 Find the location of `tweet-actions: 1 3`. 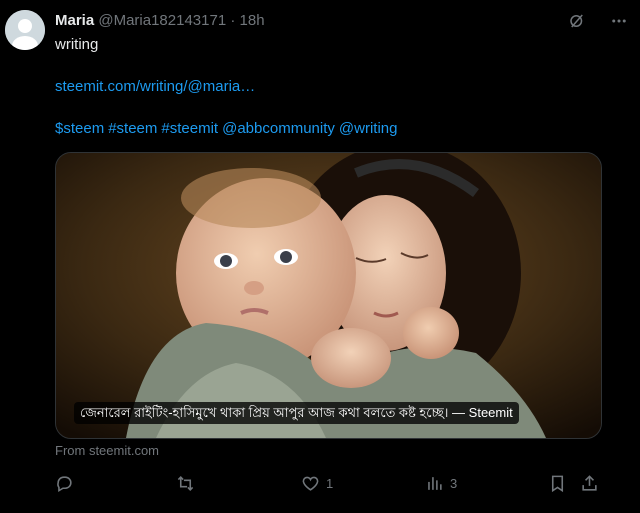

tweet-actions: 1 3 is located at coordinates (327, 483).